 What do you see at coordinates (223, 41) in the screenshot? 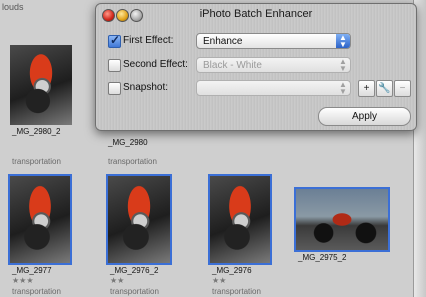
I see `first-effect-value: Enhance` at bounding box center [223, 41].